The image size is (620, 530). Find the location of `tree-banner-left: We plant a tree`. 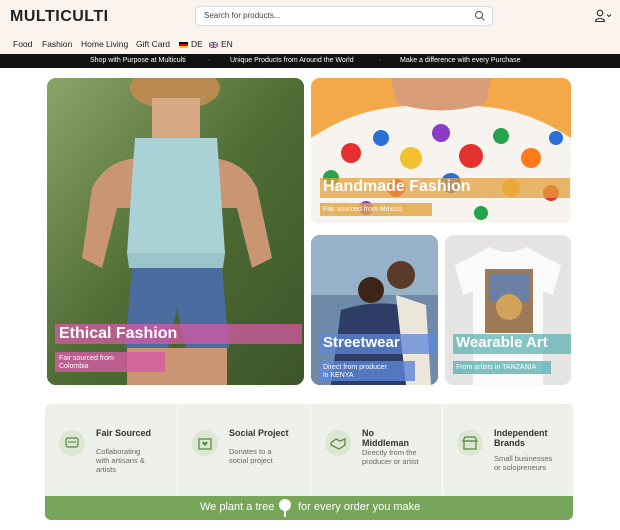

tree-banner-left: We plant a tree is located at coordinates (237, 507).